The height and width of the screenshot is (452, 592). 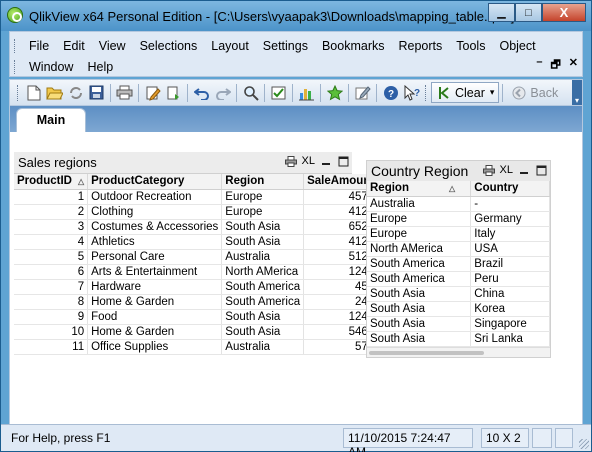 What do you see at coordinates (155, 242) in the screenshot?
I see `table-cell: Athletics` at bounding box center [155, 242].